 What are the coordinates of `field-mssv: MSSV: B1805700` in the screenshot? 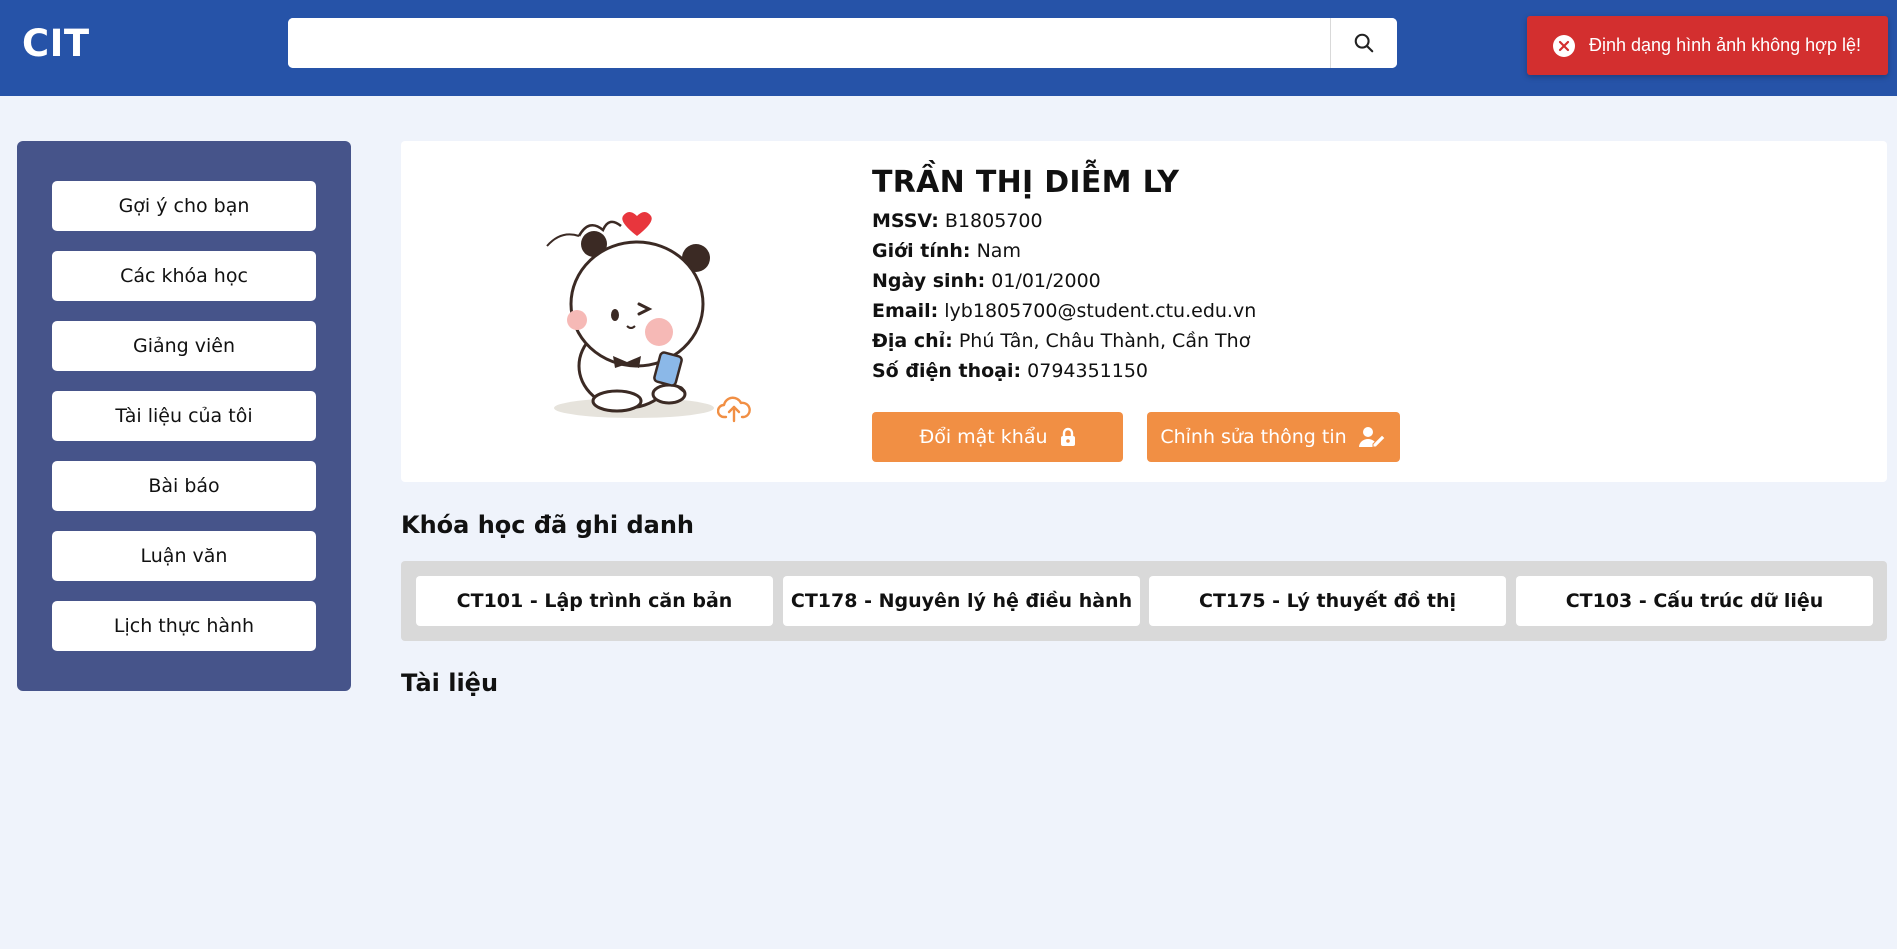 It's located at (1064, 221).